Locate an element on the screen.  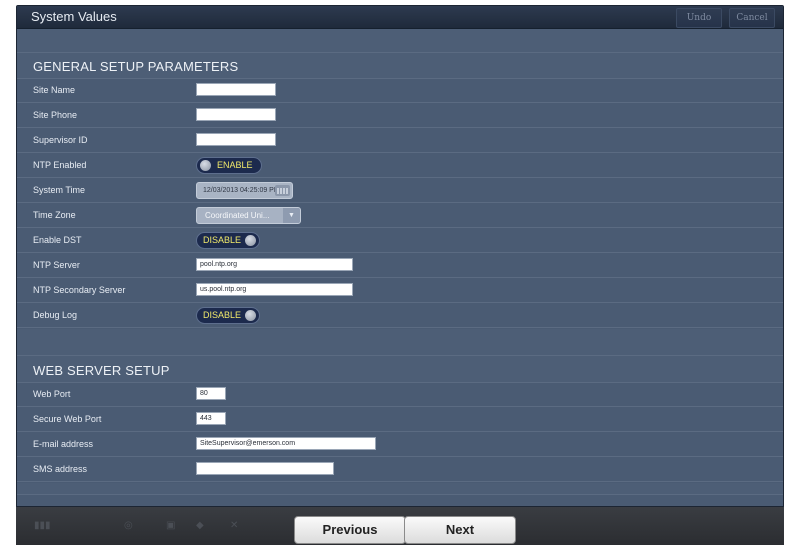
secure-web-port-input: 443 is located at coordinates (211, 418).